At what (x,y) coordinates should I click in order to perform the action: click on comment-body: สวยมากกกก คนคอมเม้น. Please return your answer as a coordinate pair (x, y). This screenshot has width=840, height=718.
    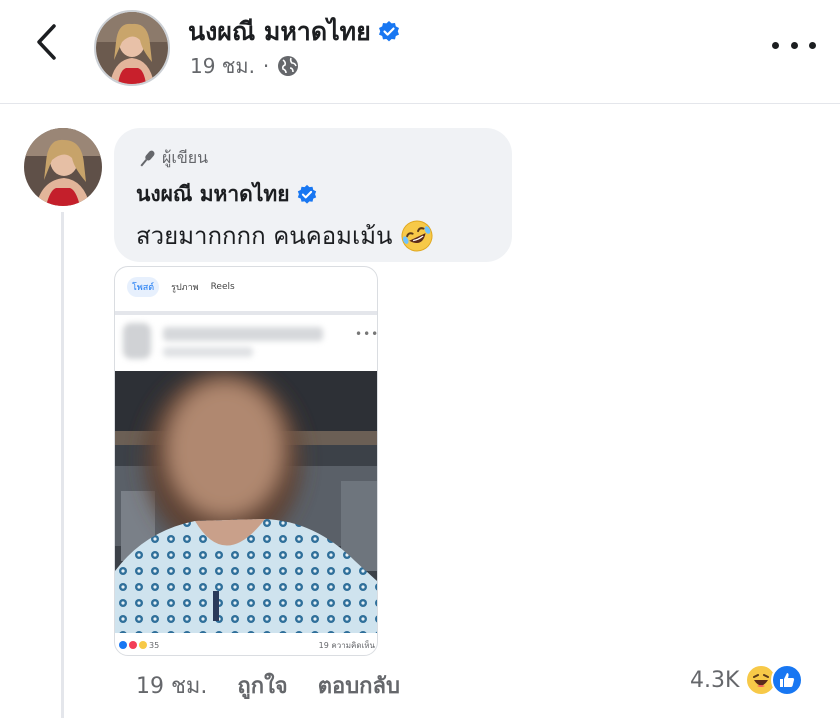
    Looking at the image, I should click on (264, 236).